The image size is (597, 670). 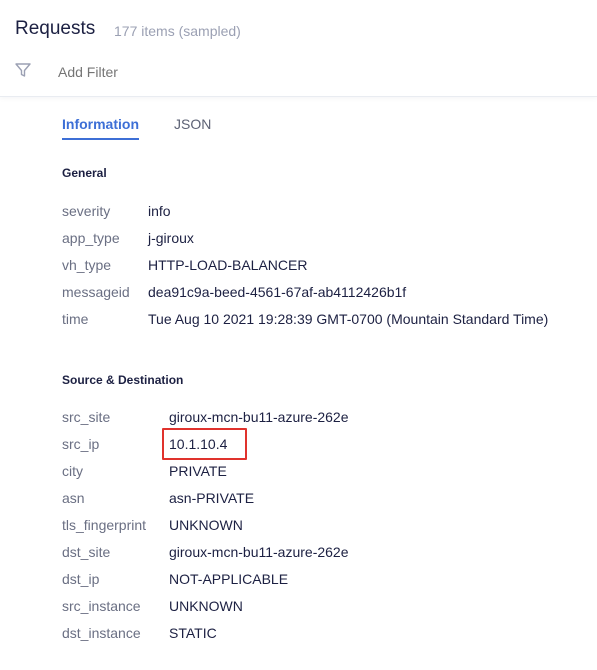 I want to click on row-key: tls_fingerprint, so click(x=104, y=525).